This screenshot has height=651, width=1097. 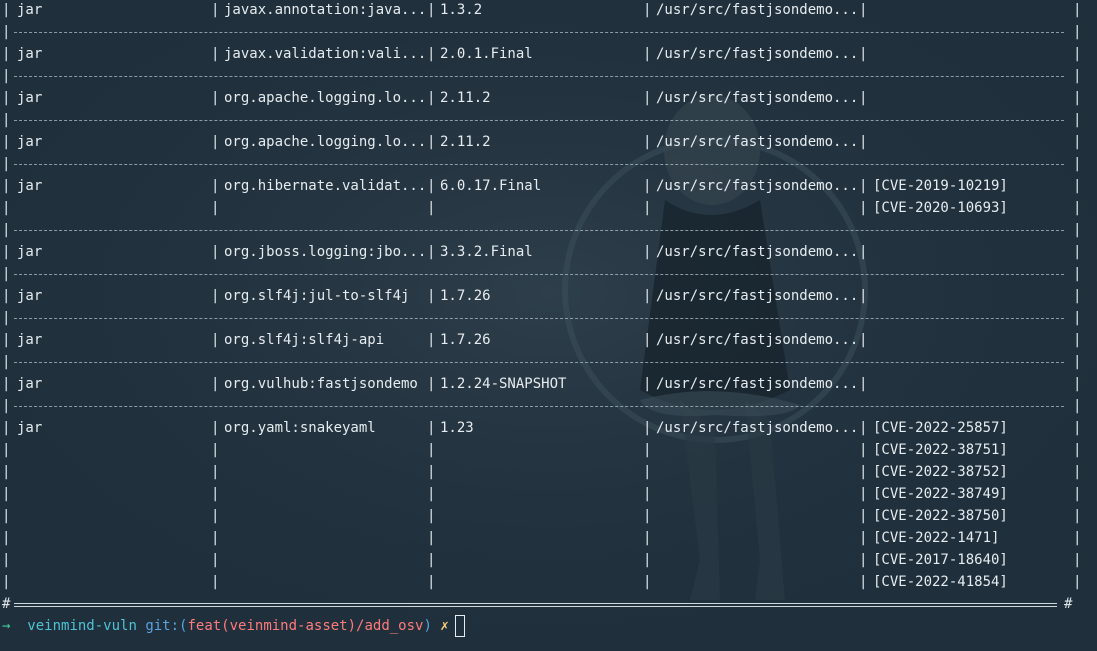 What do you see at coordinates (486, 54) in the screenshot?
I see `cell-version: 2.0.1.Final` at bounding box center [486, 54].